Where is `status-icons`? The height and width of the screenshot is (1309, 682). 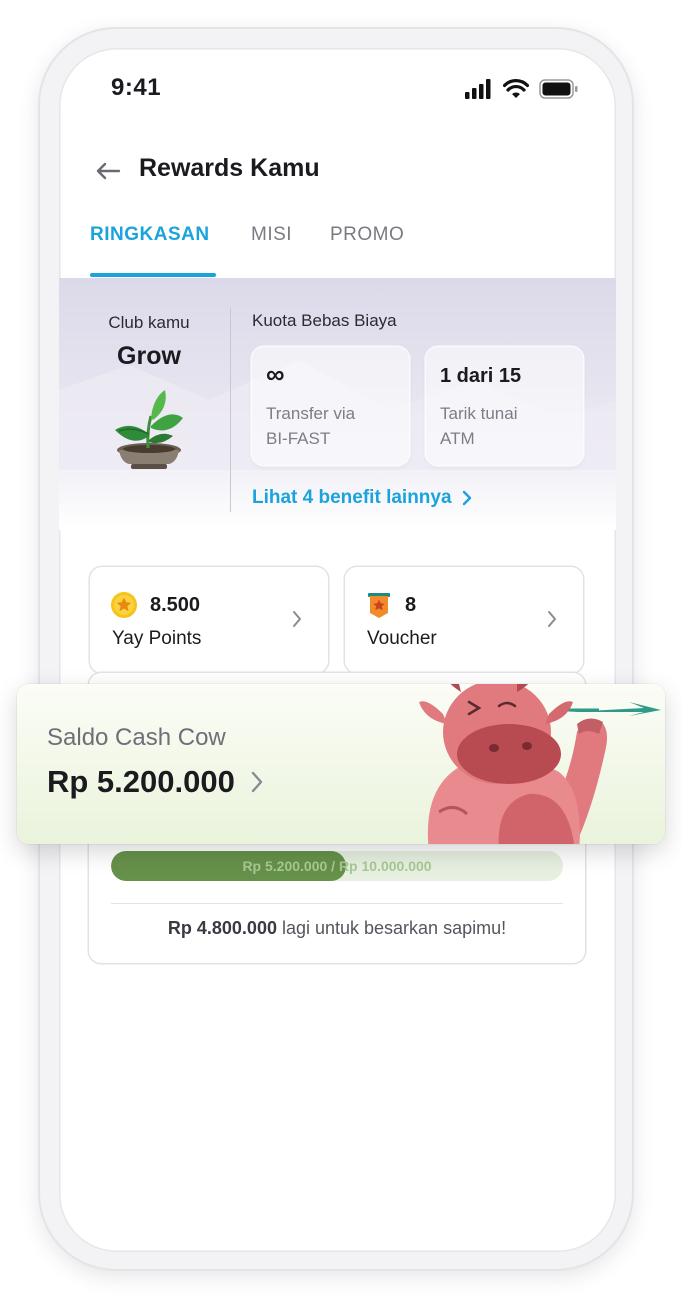
status-icons is located at coordinates (522, 89).